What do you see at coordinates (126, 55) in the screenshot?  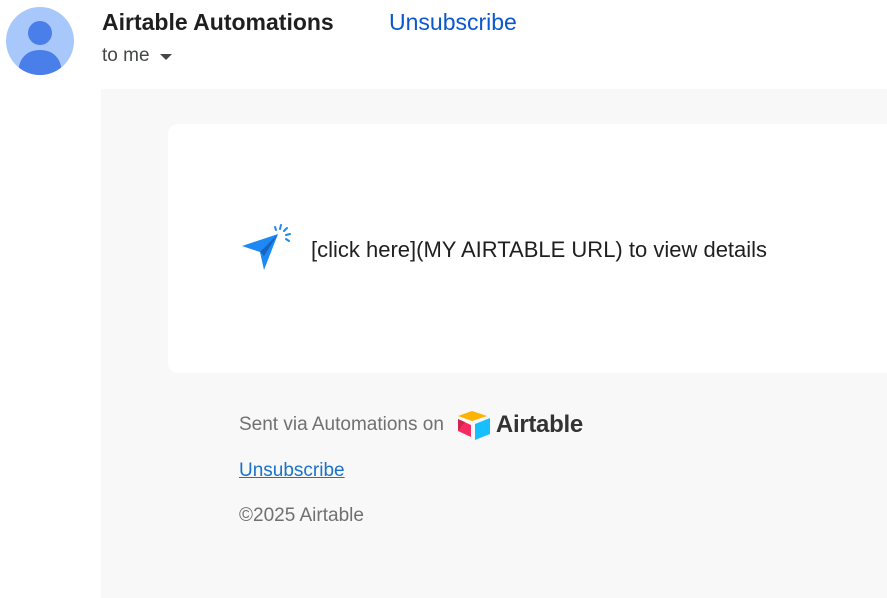 I see `recipient-label: to me` at bounding box center [126, 55].